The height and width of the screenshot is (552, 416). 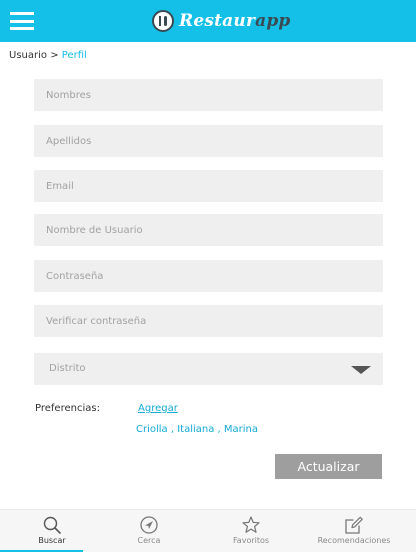 I want to click on add-preference-link: Agregar, so click(x=158, y=408).